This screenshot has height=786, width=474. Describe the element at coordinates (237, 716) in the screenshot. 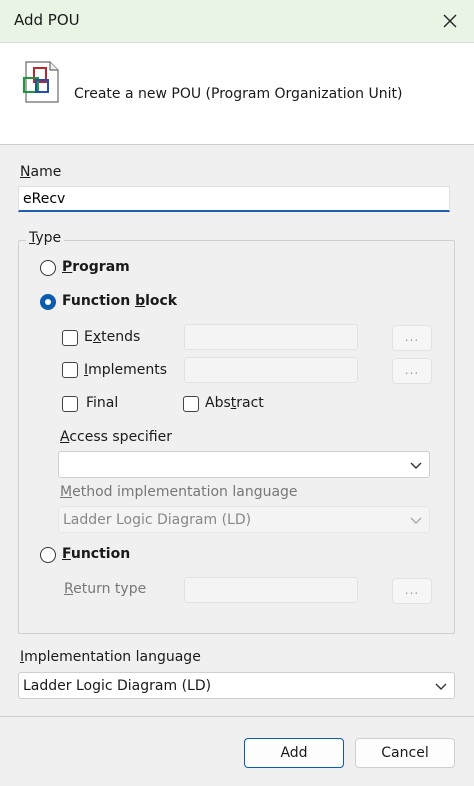

I see `footer-separator` at that location.